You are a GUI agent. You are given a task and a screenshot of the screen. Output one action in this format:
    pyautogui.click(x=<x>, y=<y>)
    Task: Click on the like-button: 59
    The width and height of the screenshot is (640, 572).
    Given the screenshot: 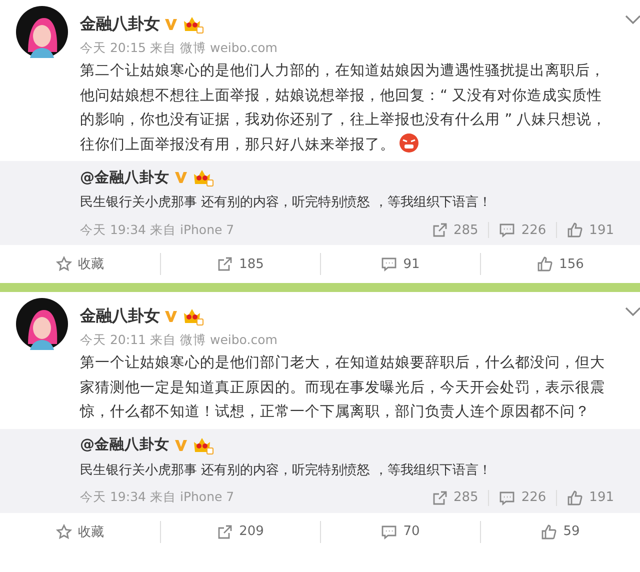 What is the action you would take?
    pyautogui.click(x=560, y=531)
    